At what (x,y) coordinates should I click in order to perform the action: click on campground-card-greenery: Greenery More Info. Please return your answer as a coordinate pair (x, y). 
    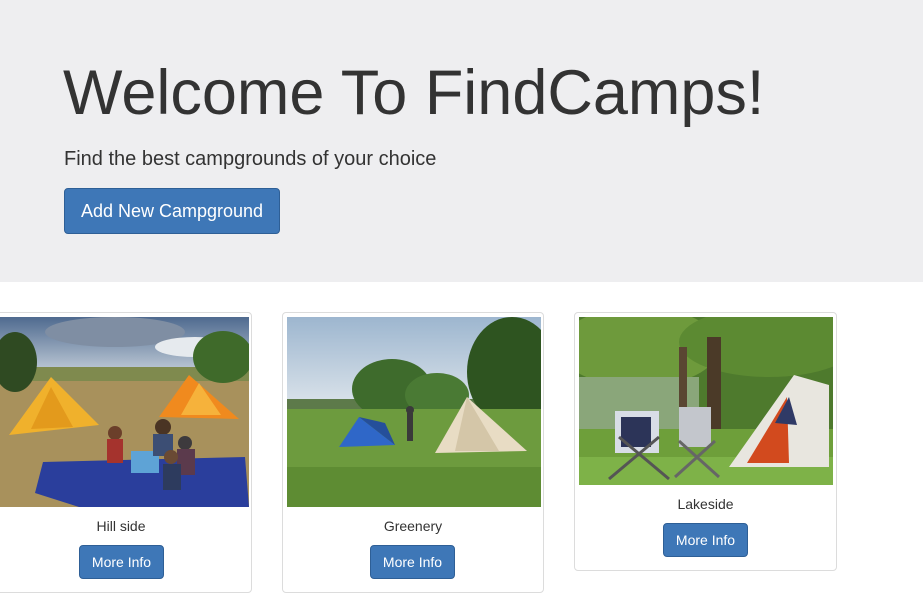
    Looking at the image, I should click on (413, 452).